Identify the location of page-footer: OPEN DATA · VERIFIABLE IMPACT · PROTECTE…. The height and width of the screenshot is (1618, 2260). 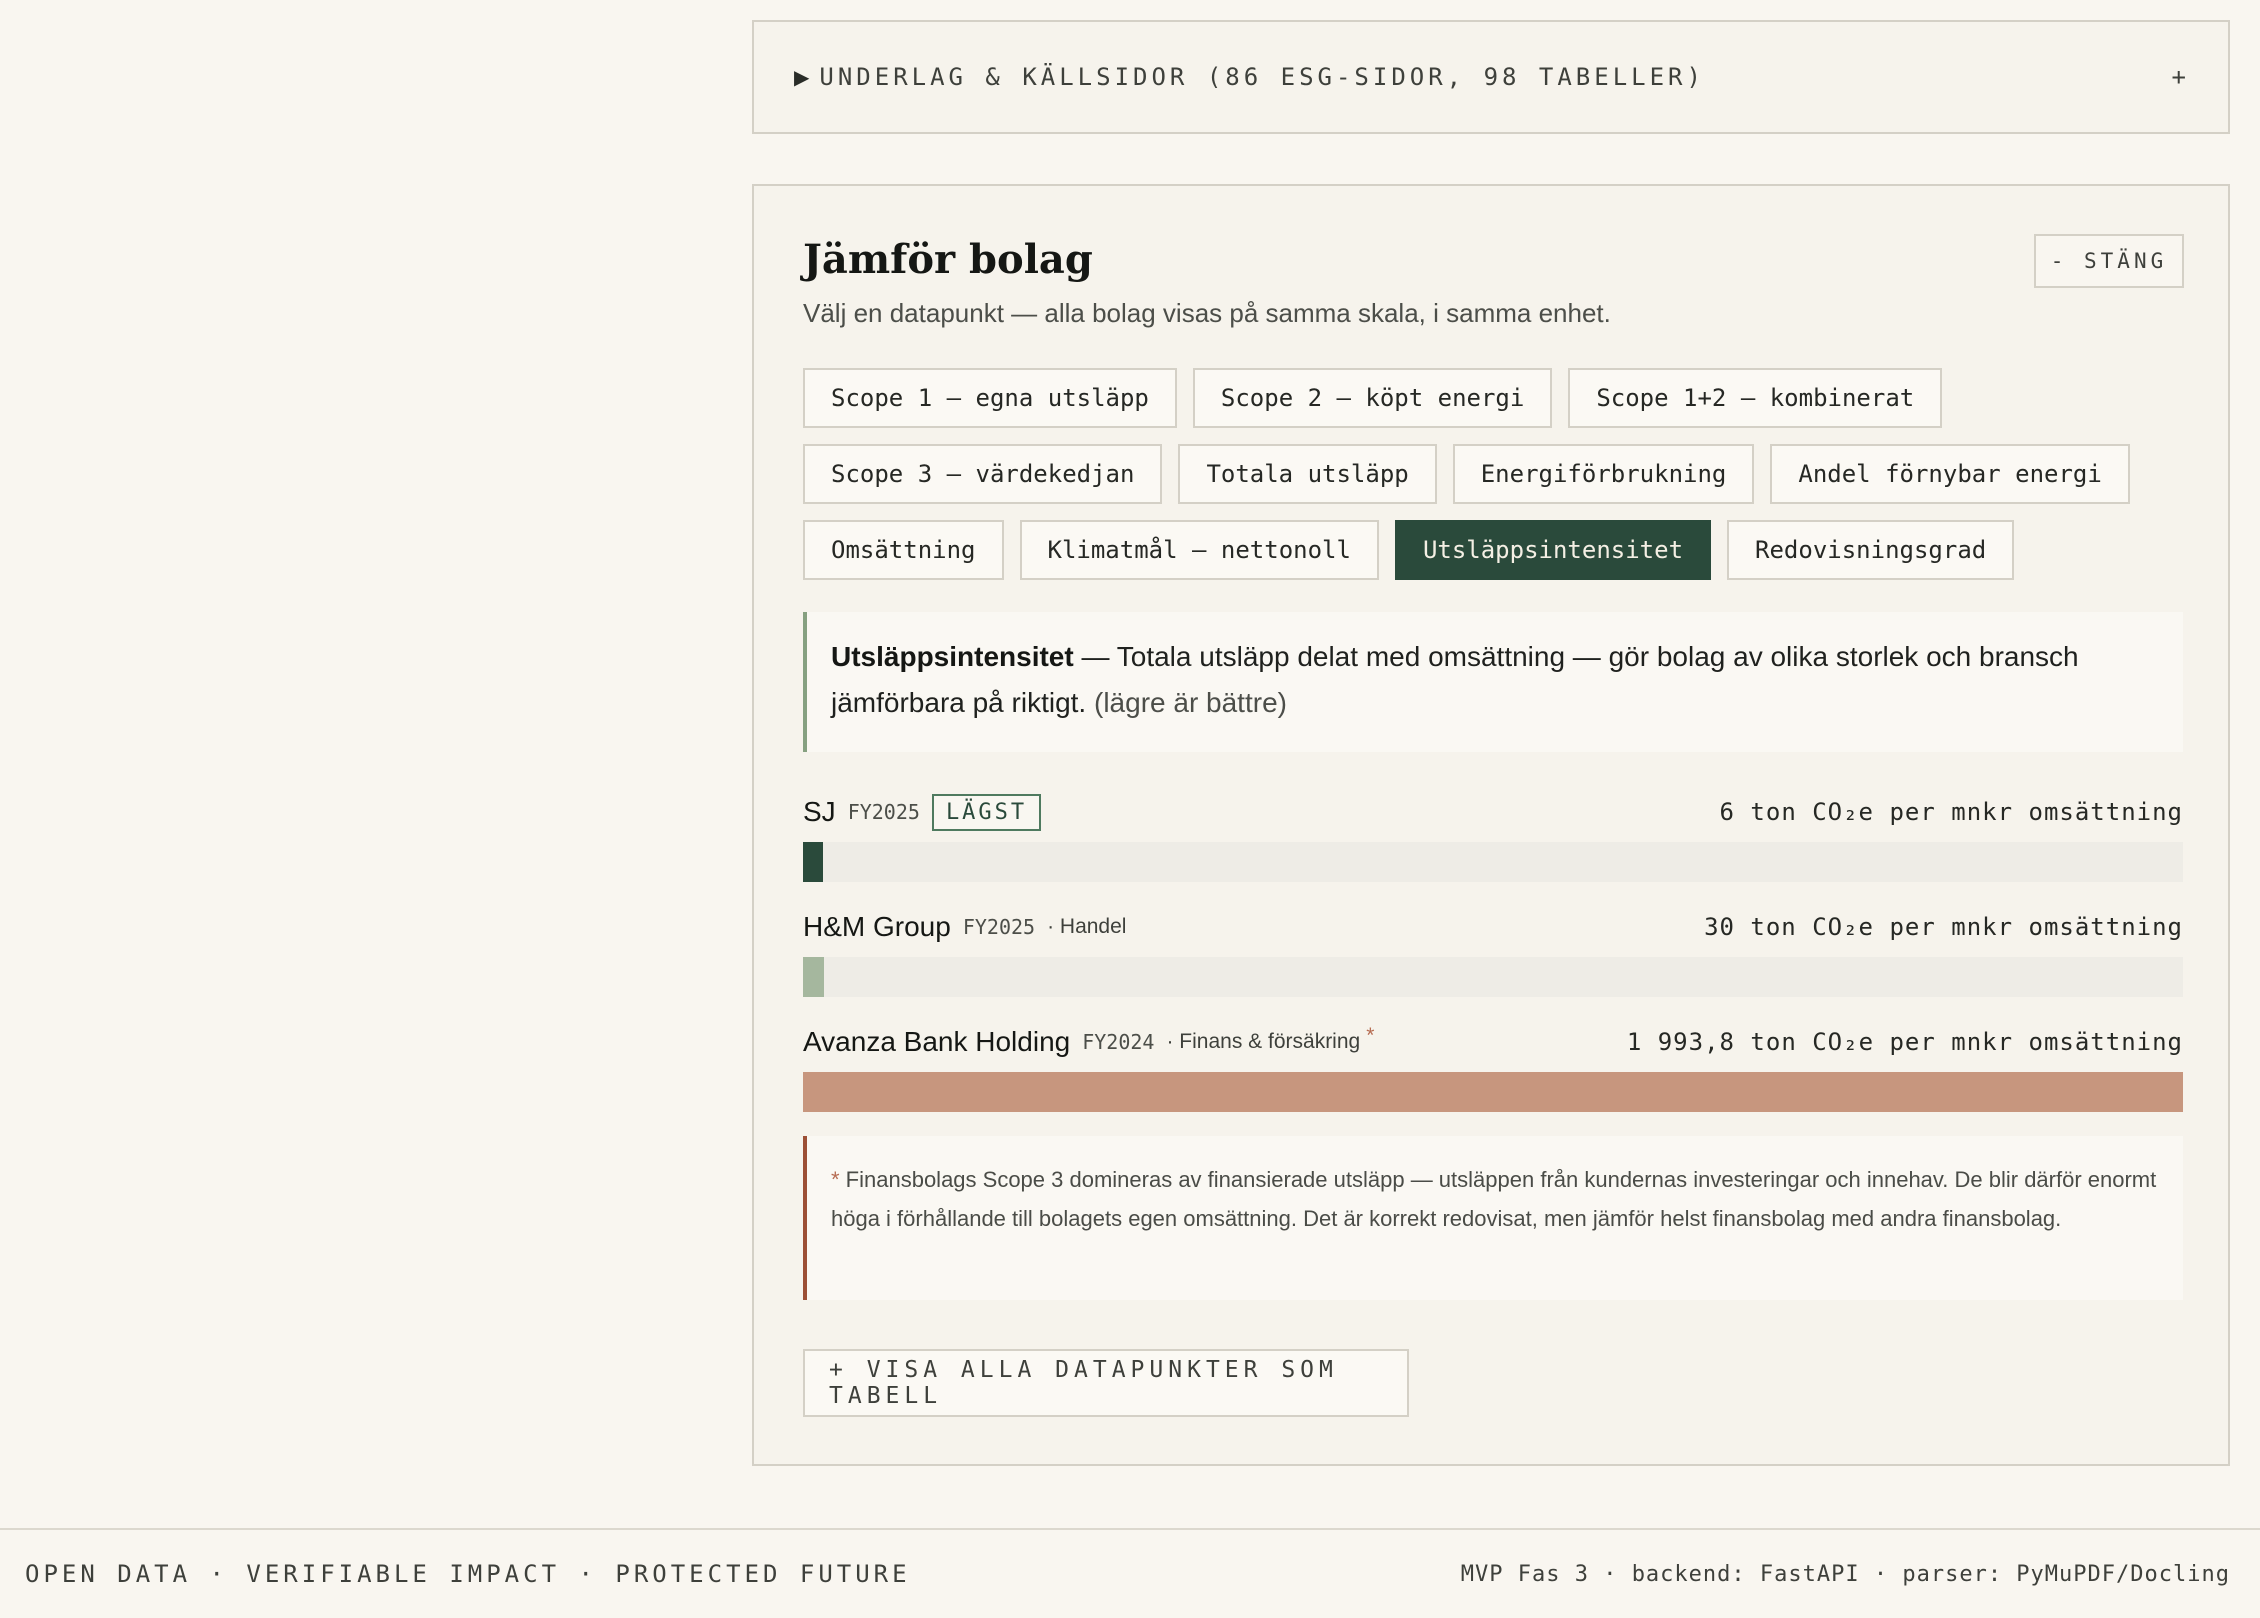
(1130, 1573).